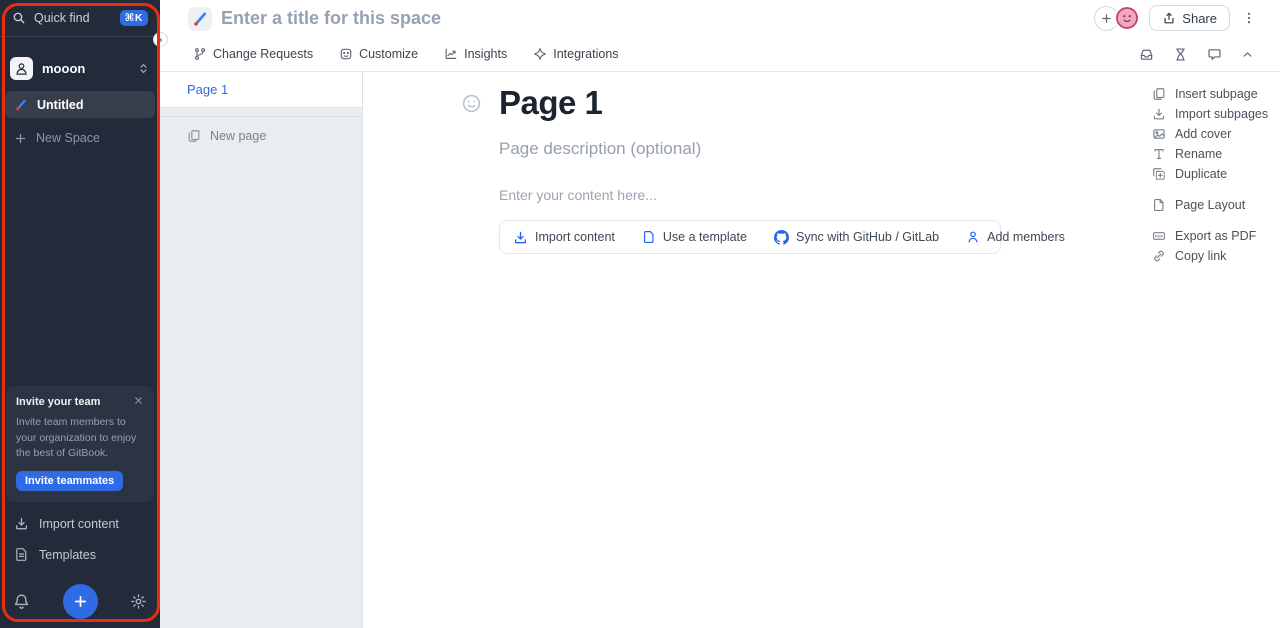  Describe the element at coordinates (1159, 114) in the screenshot. I see `import-icon` at that location.